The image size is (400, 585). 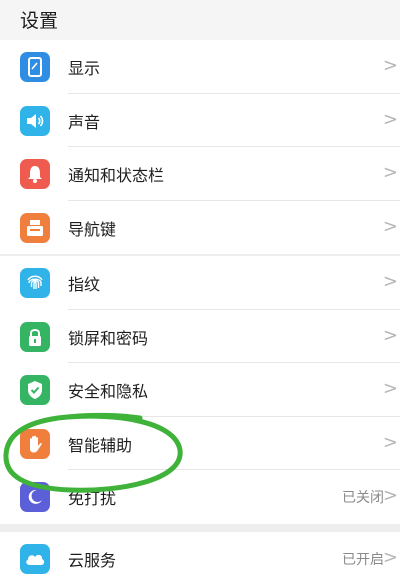 I want to click on settings-item-sound: 声音 >, so click(x=200, y=120).